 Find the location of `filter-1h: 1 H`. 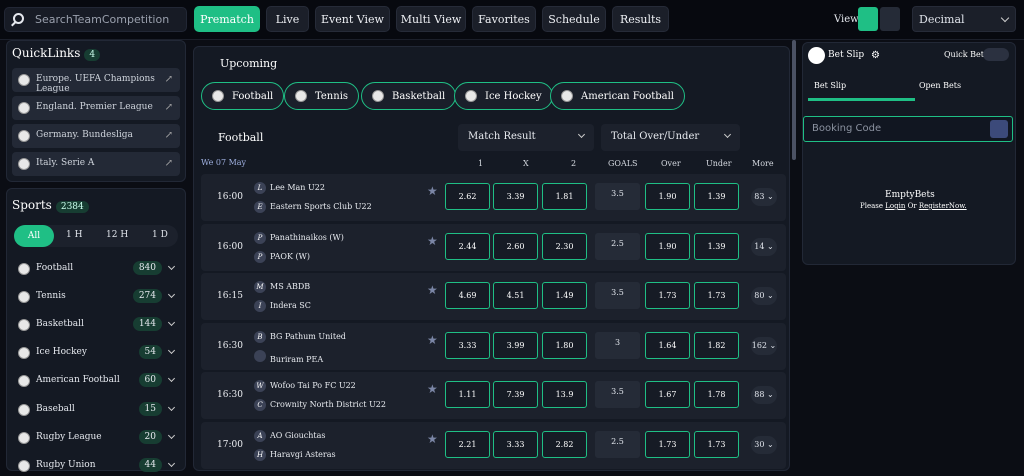

filter-1h: 1 H is located at coordinates (74, 235).